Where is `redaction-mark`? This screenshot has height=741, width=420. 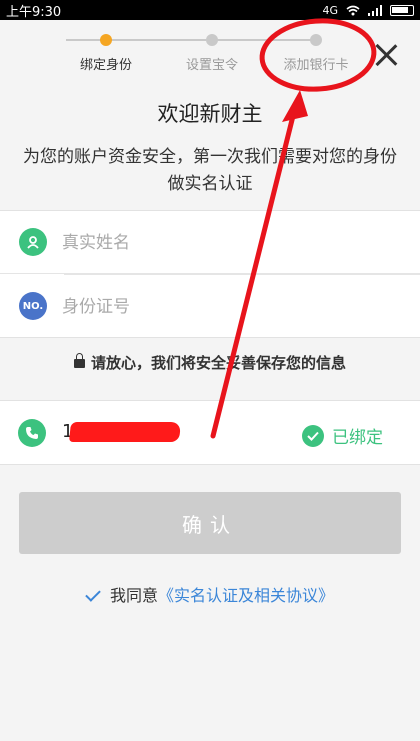 redaction-mark is located at coordinates (125, 432).